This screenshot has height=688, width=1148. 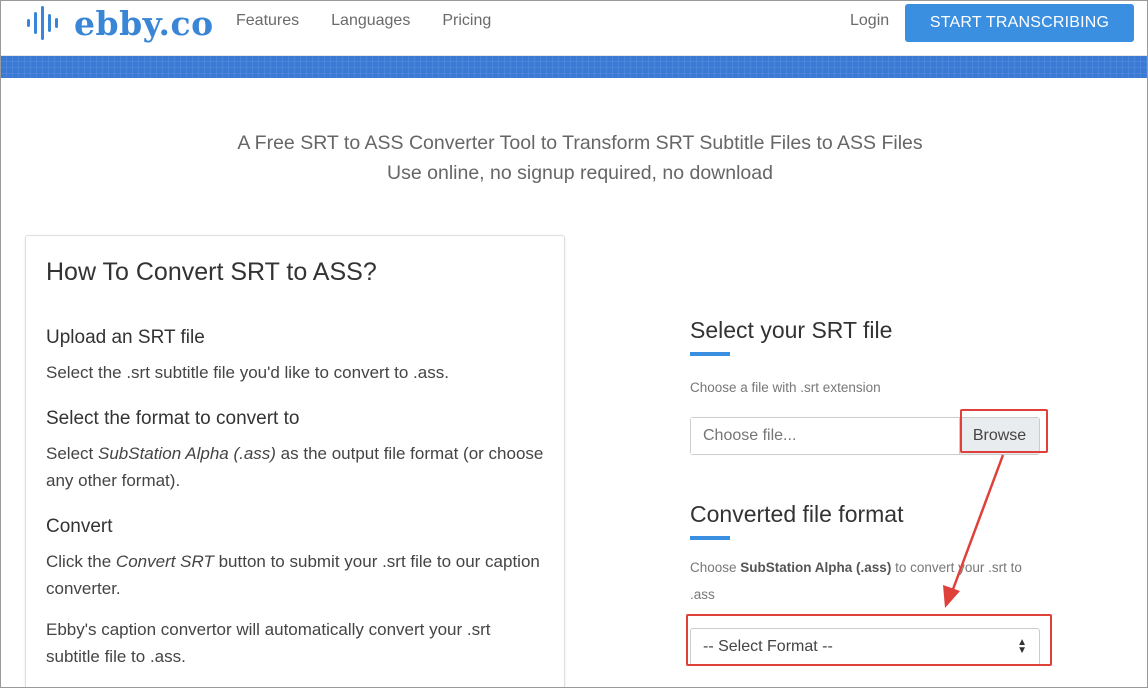 What do you see at coordinates (974, 531) in the screenshot?
I see `annotation-arrow-icon` at bounding box center [974, 531].